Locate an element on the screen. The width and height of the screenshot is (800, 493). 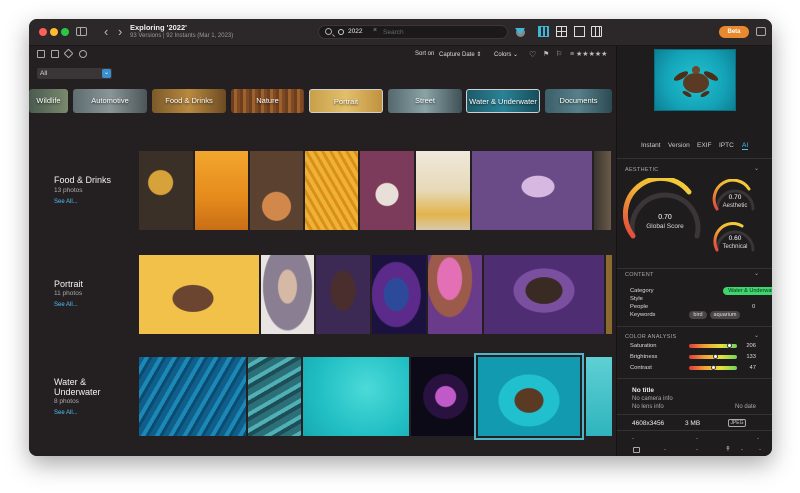
content-section-header: CONTENT is located at coordinates (639, 275).